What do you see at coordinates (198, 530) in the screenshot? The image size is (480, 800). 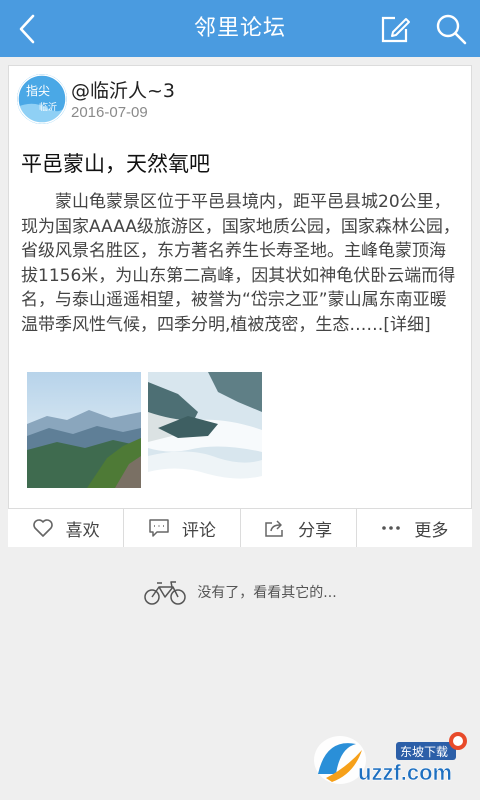 I see `comment-label: 评论` at bounding box center [198, 530].